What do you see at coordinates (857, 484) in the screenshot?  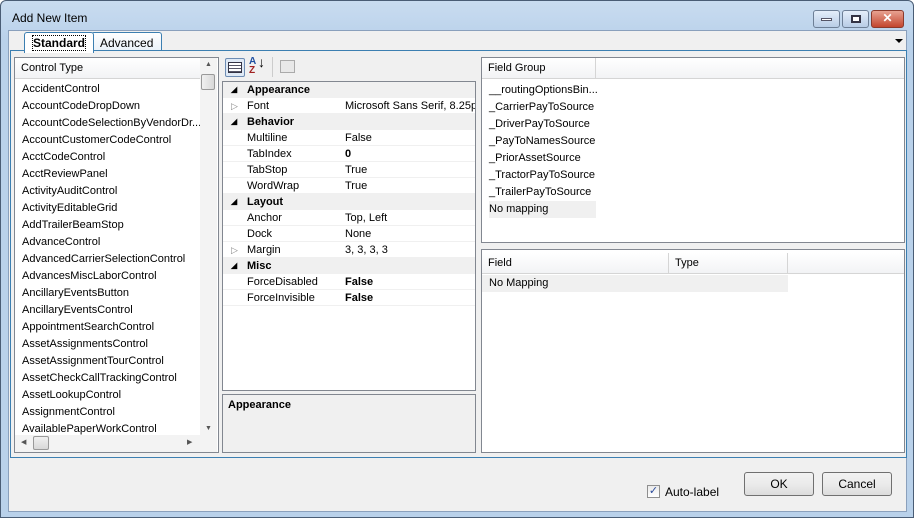 I see `cancel-button: Cancel` at bounding box center [857, 484].